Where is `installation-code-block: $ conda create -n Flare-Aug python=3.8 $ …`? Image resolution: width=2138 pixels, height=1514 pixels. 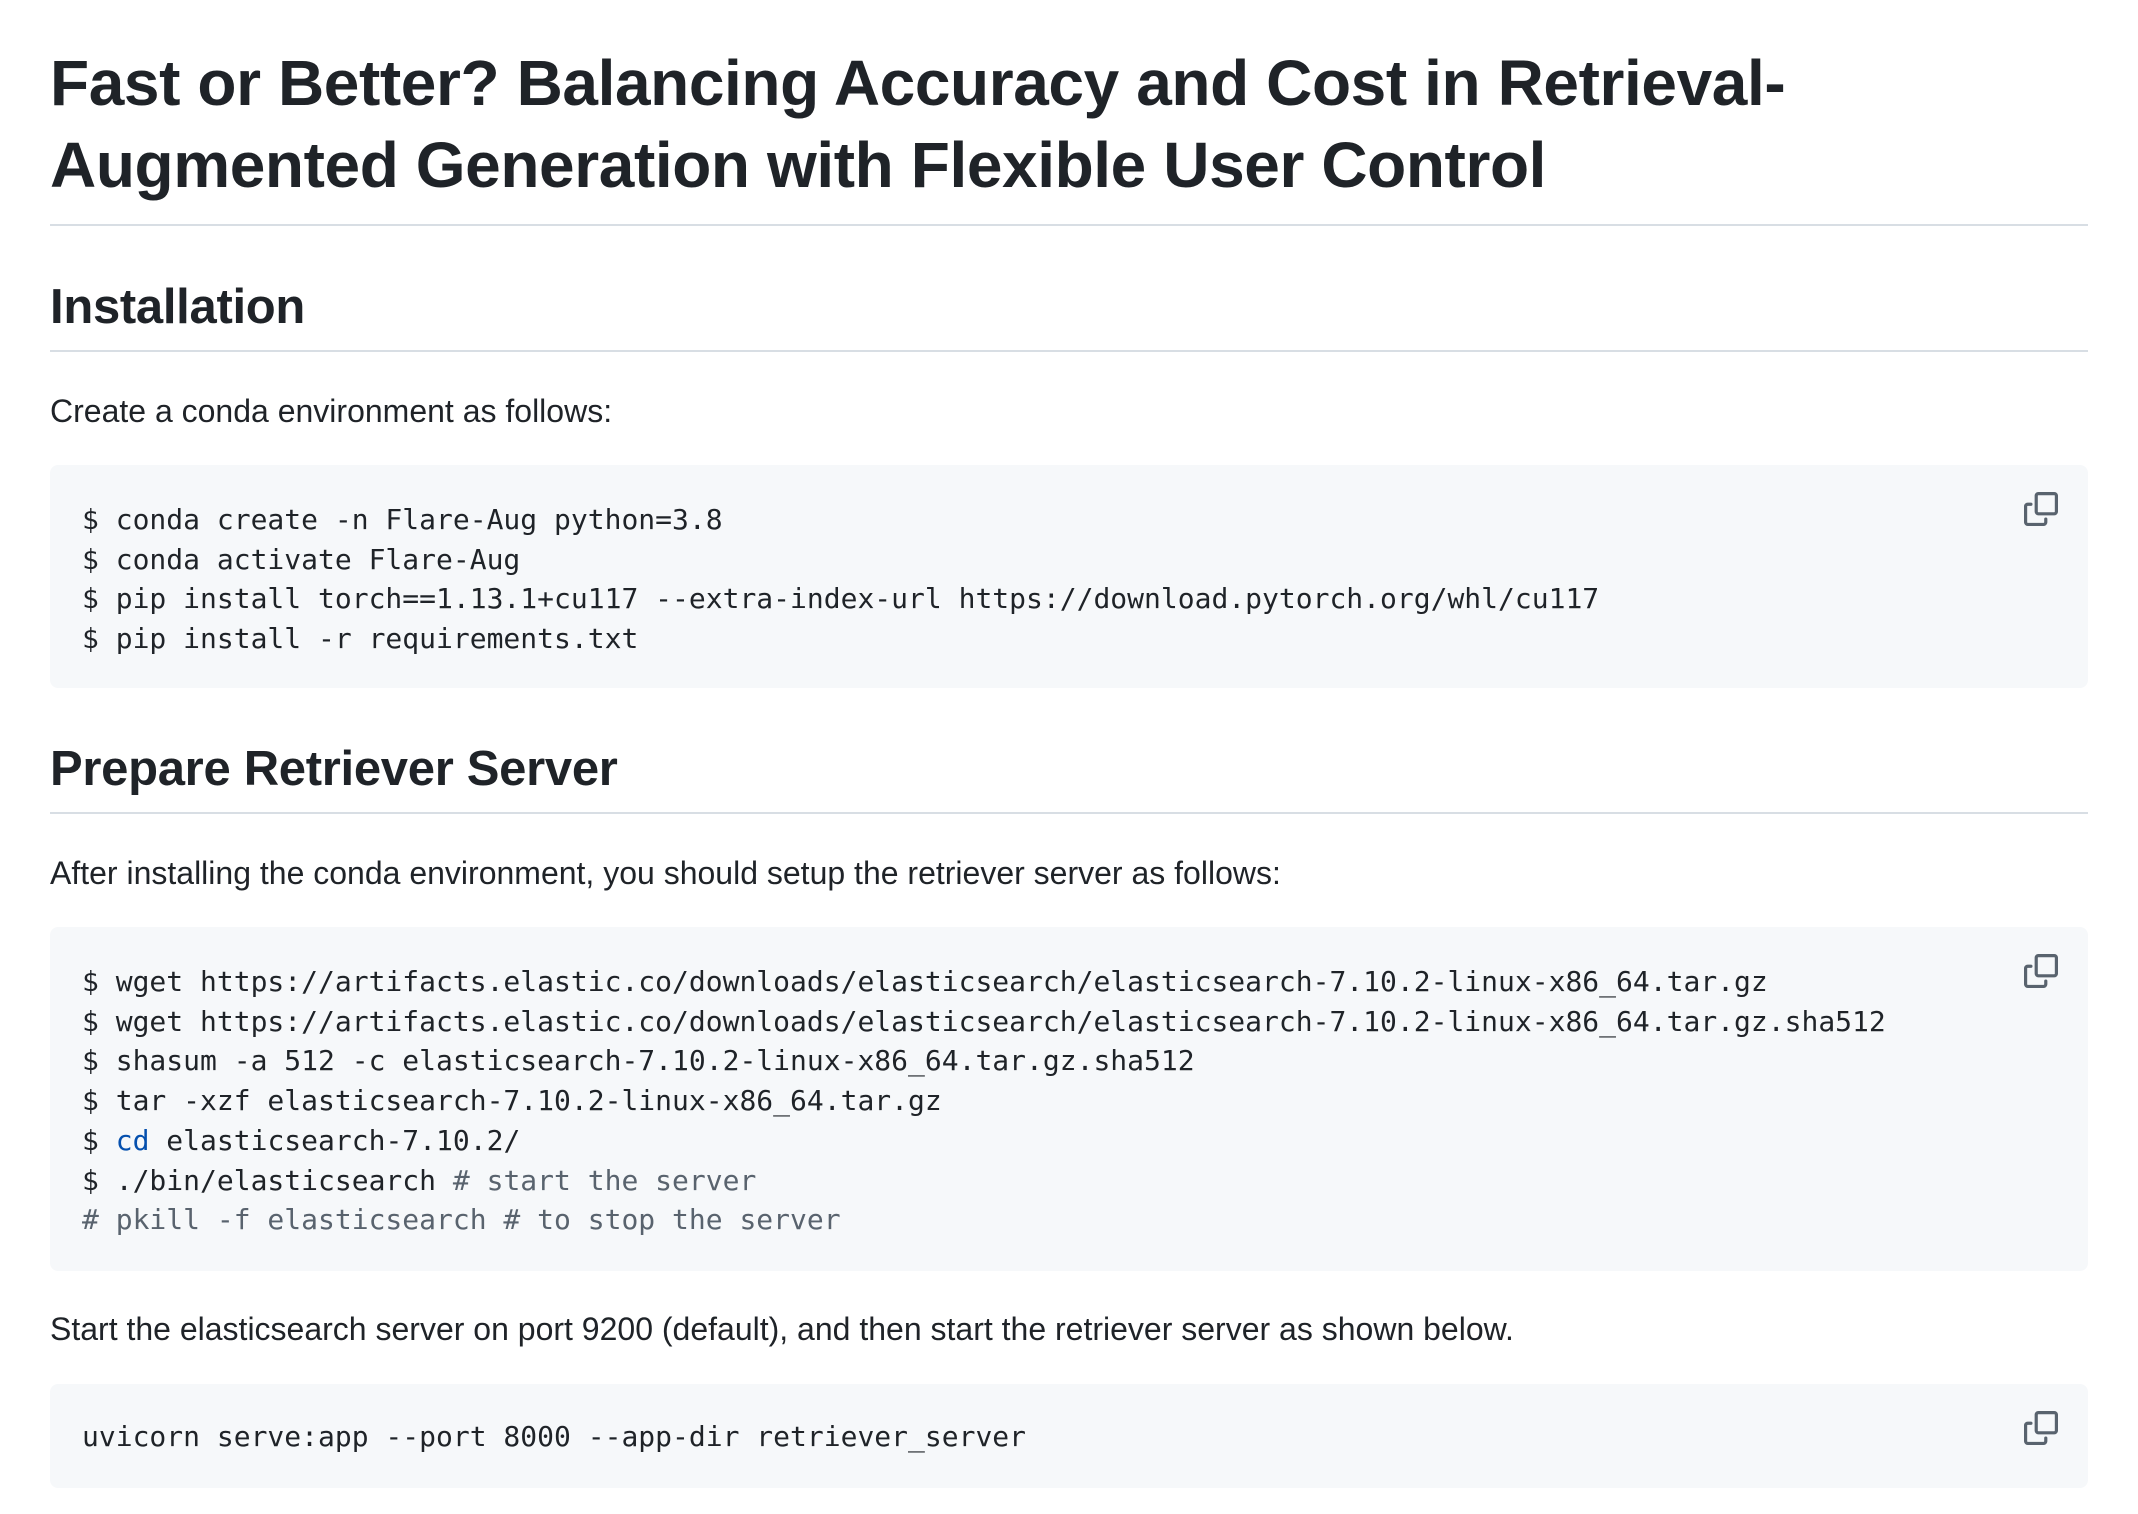
installation-code-block: $ conda create -n Flare-Aug python=3.8 $ … is located at coordinates (1069, 576).